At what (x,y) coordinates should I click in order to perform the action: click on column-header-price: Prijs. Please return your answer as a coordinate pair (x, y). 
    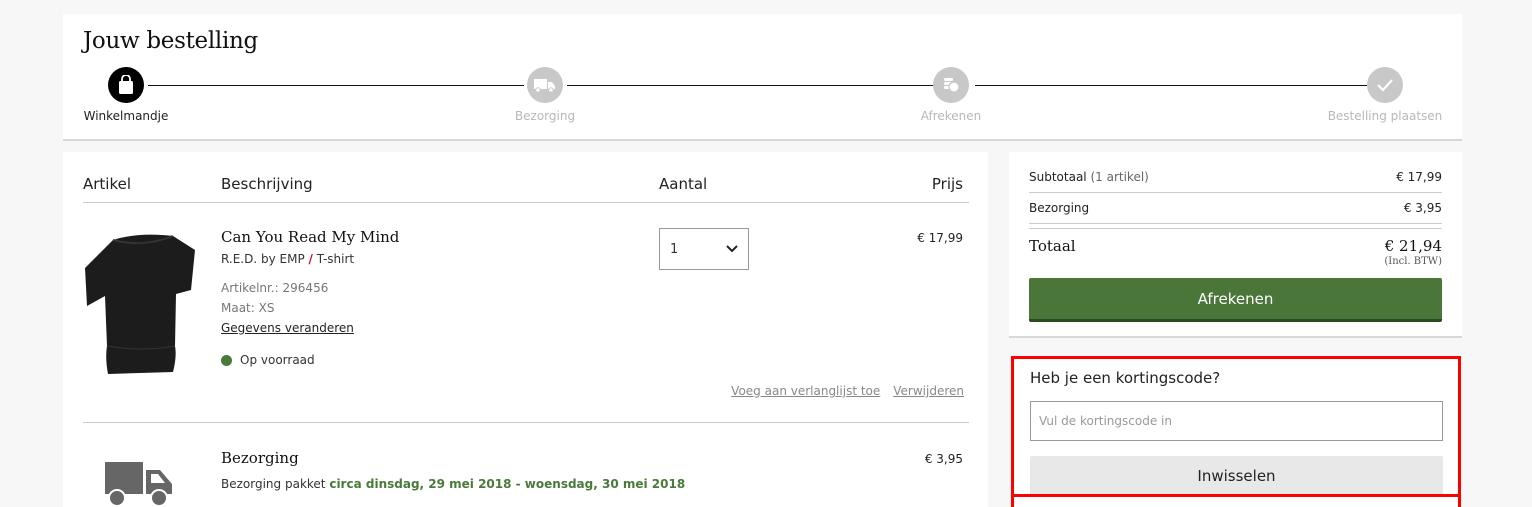
    Looking at the image, I should click on (947, 184).